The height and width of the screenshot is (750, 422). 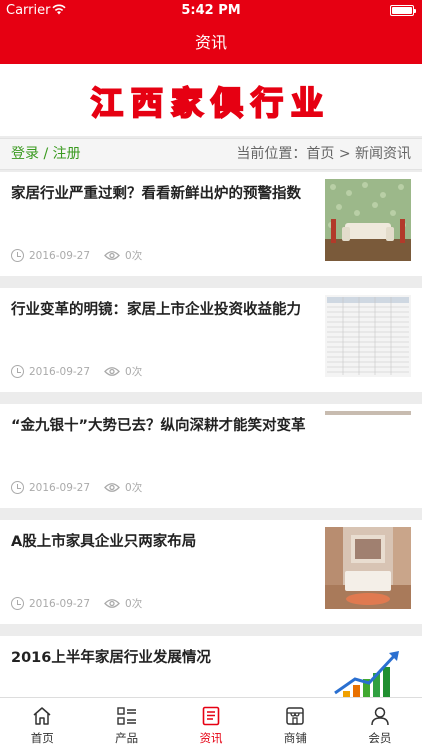 What do you see at coordinates (380, 716) in the screenshot?
I see `user-icon` at bounding box center [380, 716].